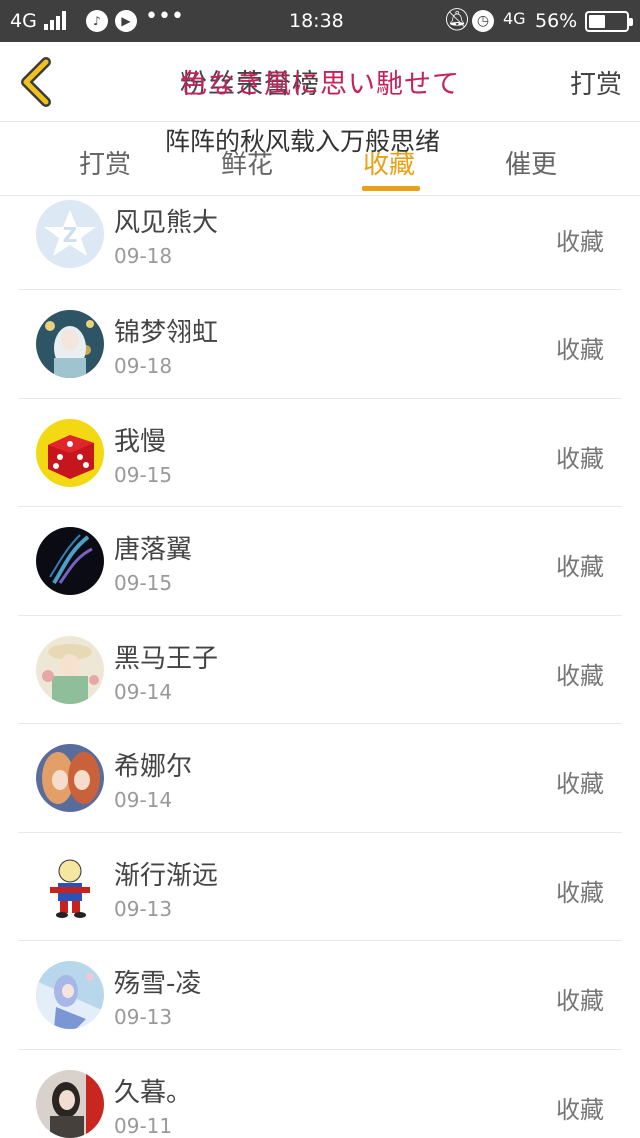 Image resolution: width=640 pixels, height=1138 pixels. What do you see at coordinates (70, 995) in the screenshot?
I see `fantasy-girl-avatar` at bounding box center [70, 995].